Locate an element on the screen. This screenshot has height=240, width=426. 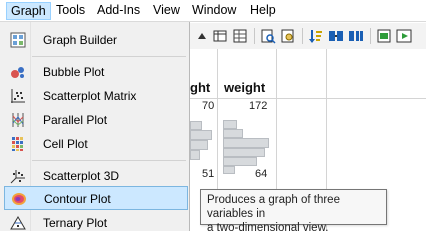
join-tables-icon is located at coordinates (336, 36).